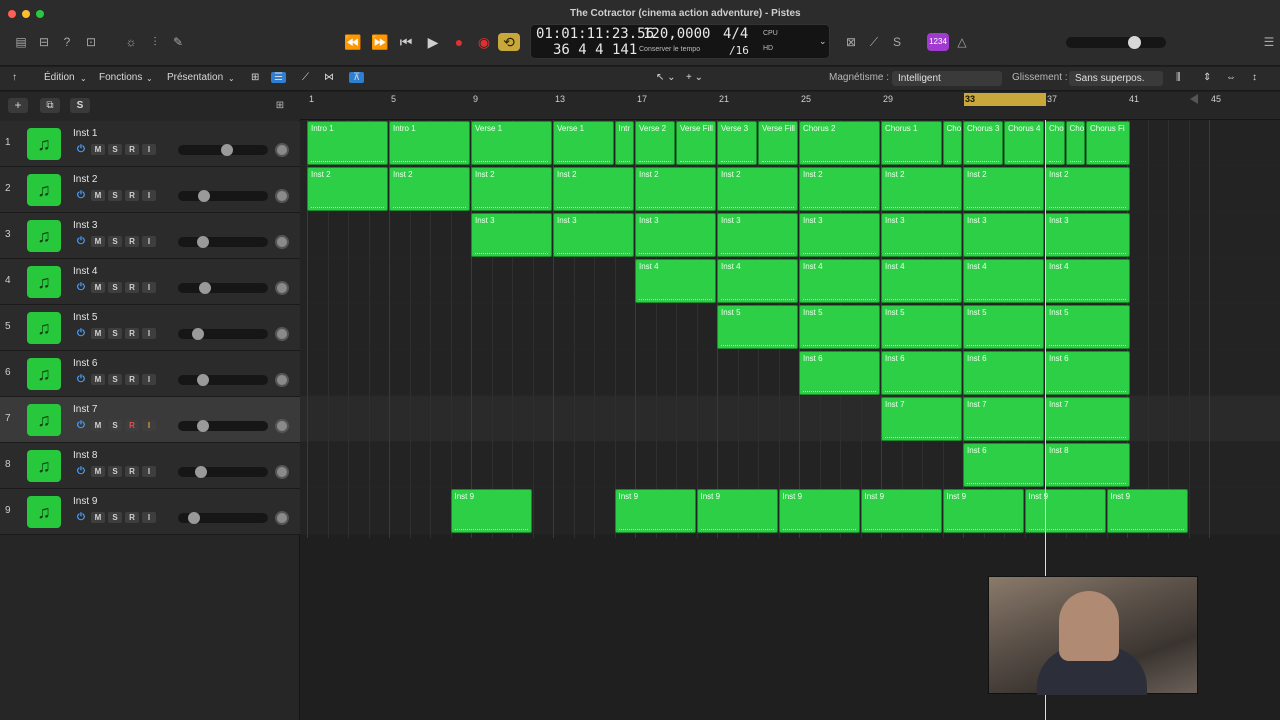  I want to click on track-header: 2 ♫ Inst 2 ⏻ M S R I, so click(150, 190).